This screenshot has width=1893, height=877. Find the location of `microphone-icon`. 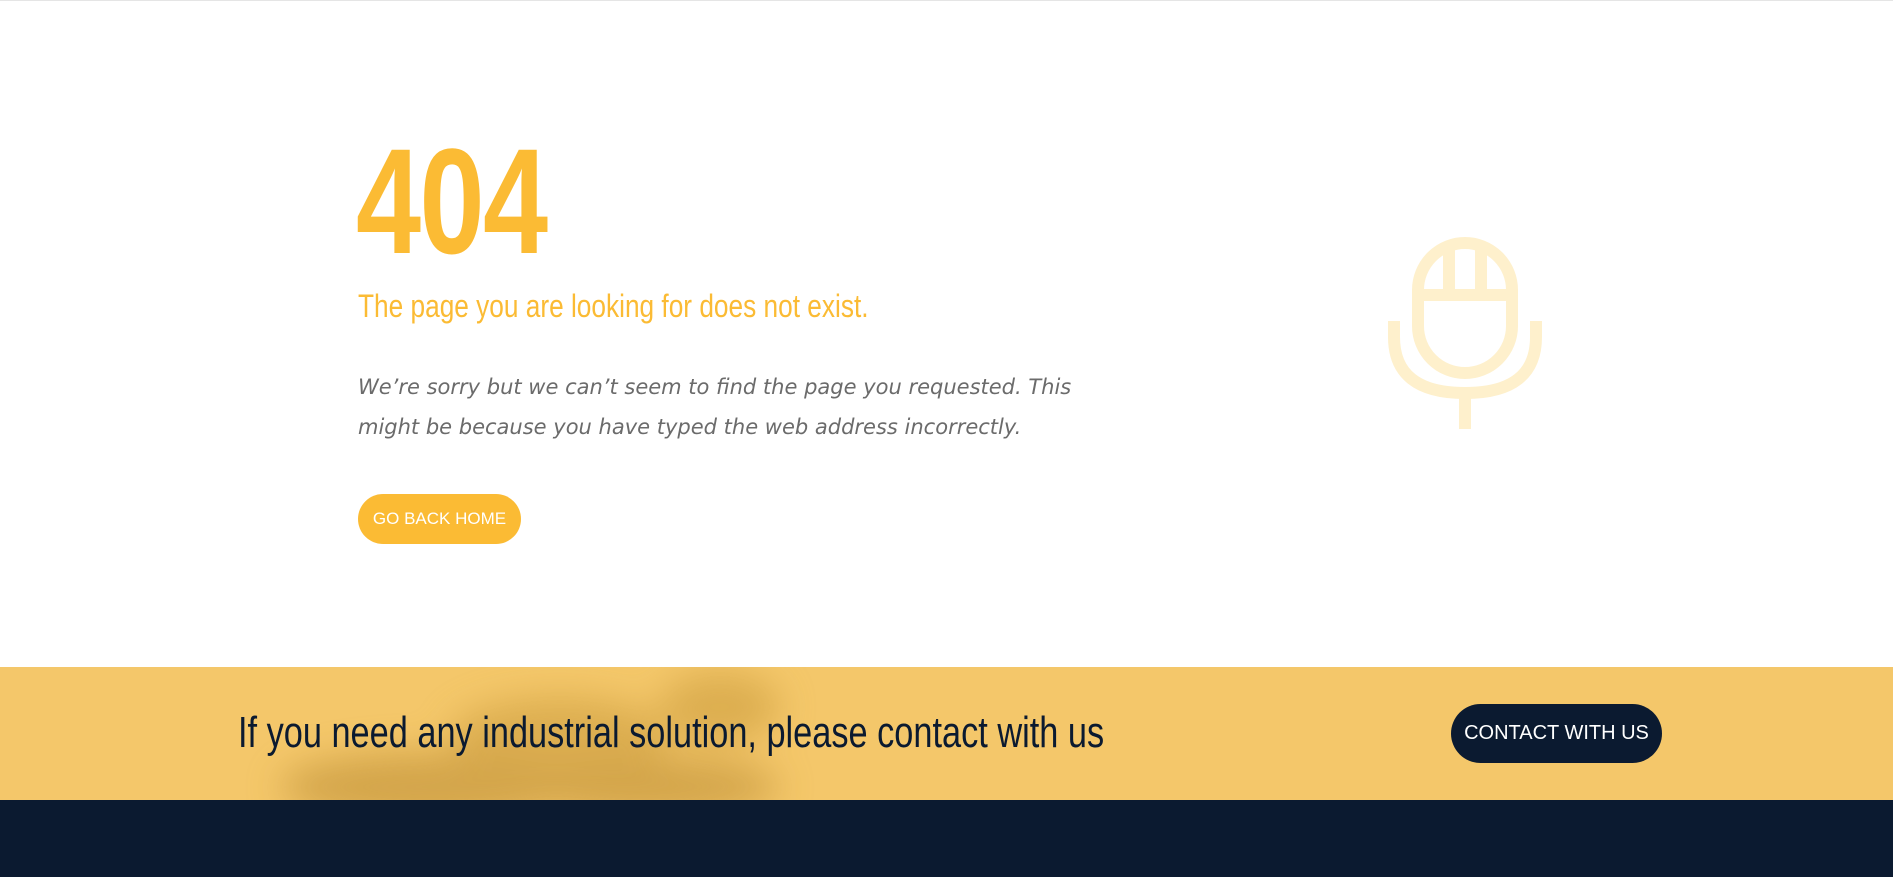

microphone-icon is located at coordinates (1465, 333).